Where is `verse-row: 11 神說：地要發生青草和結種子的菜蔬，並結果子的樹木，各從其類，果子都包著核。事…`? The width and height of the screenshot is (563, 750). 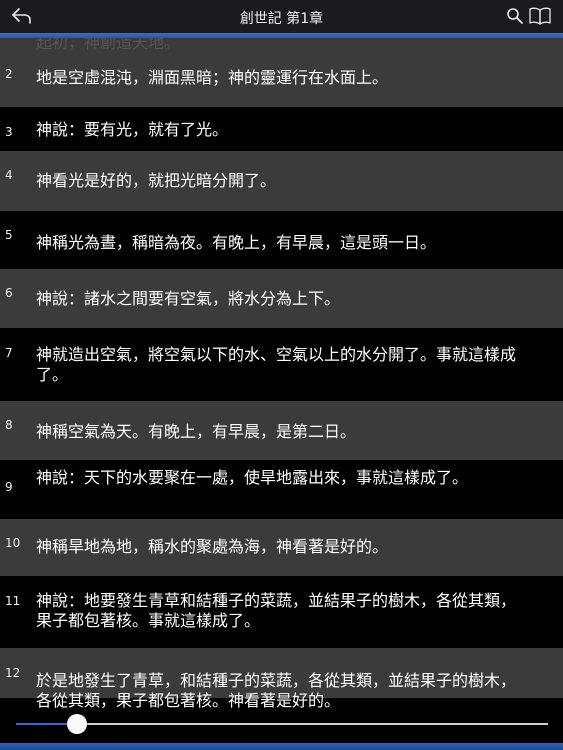 verse-row: 11 神說：地要發生青草和結種子的菜蔬，並結果子的樹木，各從其類，果子都包著核。事… is located at coordinates (281, 612).